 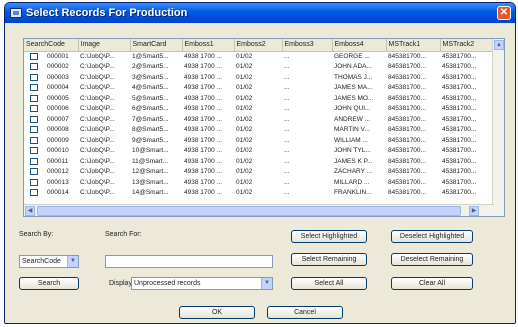 What do you see at coordinates (202, 283) in the screenshot?
I see `display-dropdown: Unprocessed records ▼` at bounding box center [202, 283].